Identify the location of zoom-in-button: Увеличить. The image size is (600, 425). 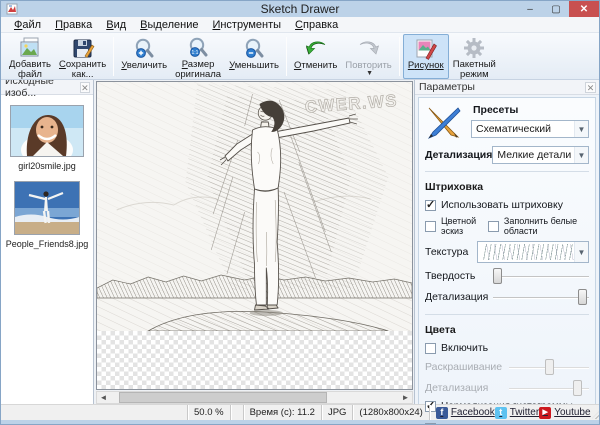
(144, 56).